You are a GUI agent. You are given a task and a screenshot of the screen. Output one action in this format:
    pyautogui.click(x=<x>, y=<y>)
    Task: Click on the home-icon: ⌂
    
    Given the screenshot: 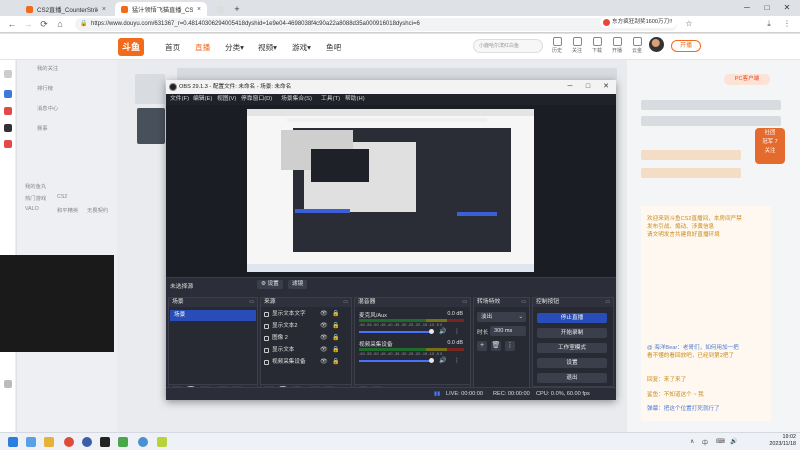 What is the action you would take?
    pyautogui.click(x=60, y=24)
    